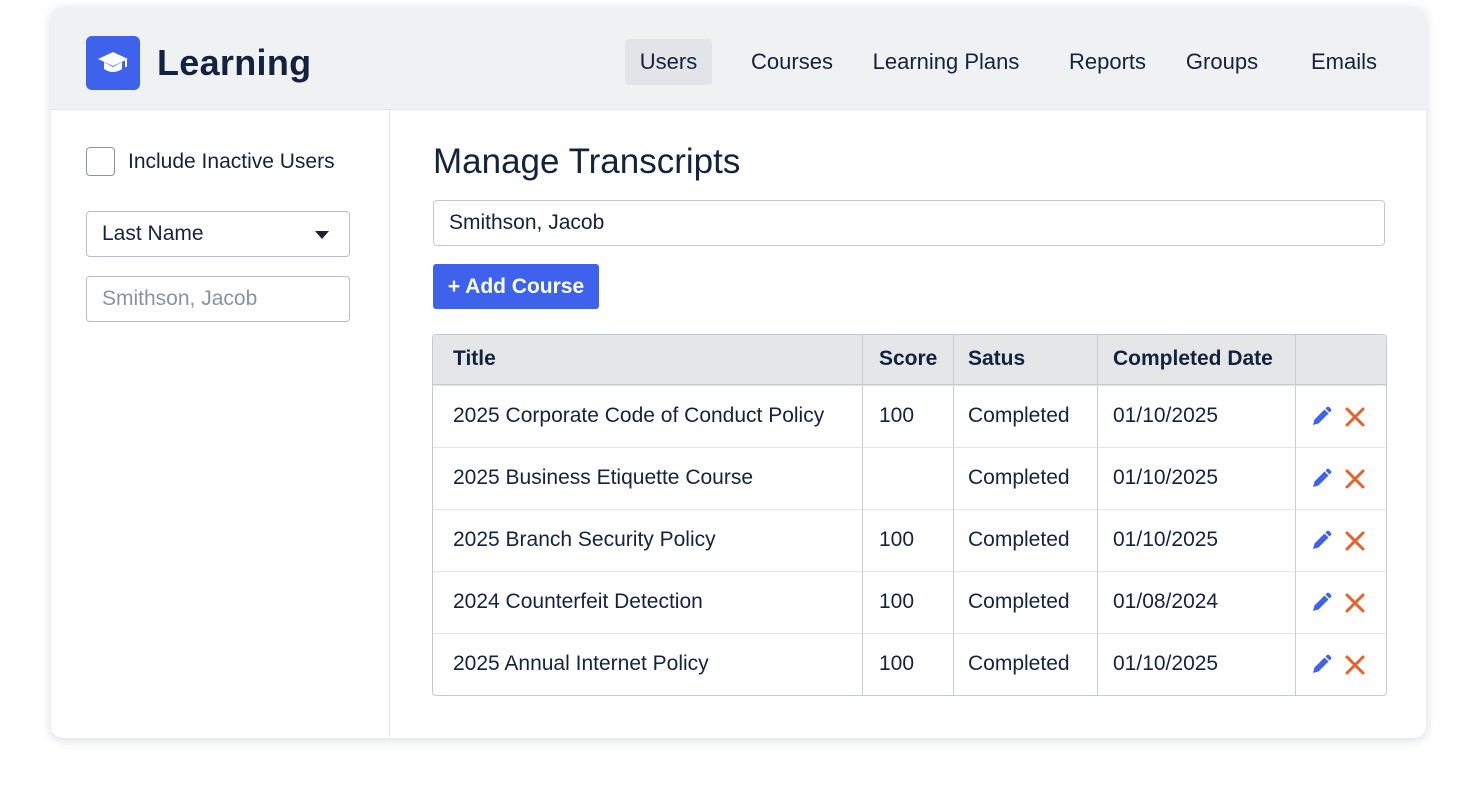 Image resolution: width=1482 pixels, height=795 pixels. What do you see at coordinates (1197, 601) in the screenshot?
I see `cell-completed-date: 01/08/2024` at bounding box center [1197, 601].